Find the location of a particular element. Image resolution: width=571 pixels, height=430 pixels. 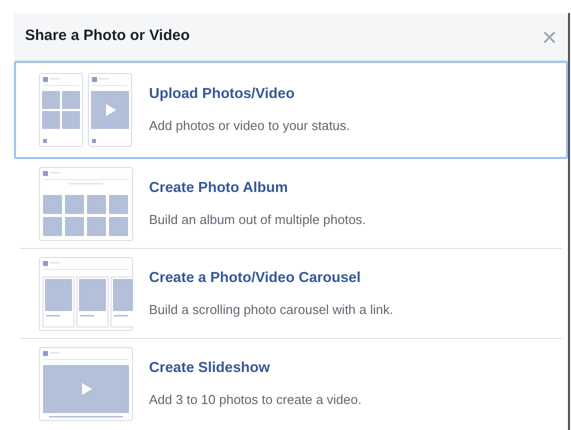

dialog-title: Share a Photo or Video is located at coordinates (107, 36).